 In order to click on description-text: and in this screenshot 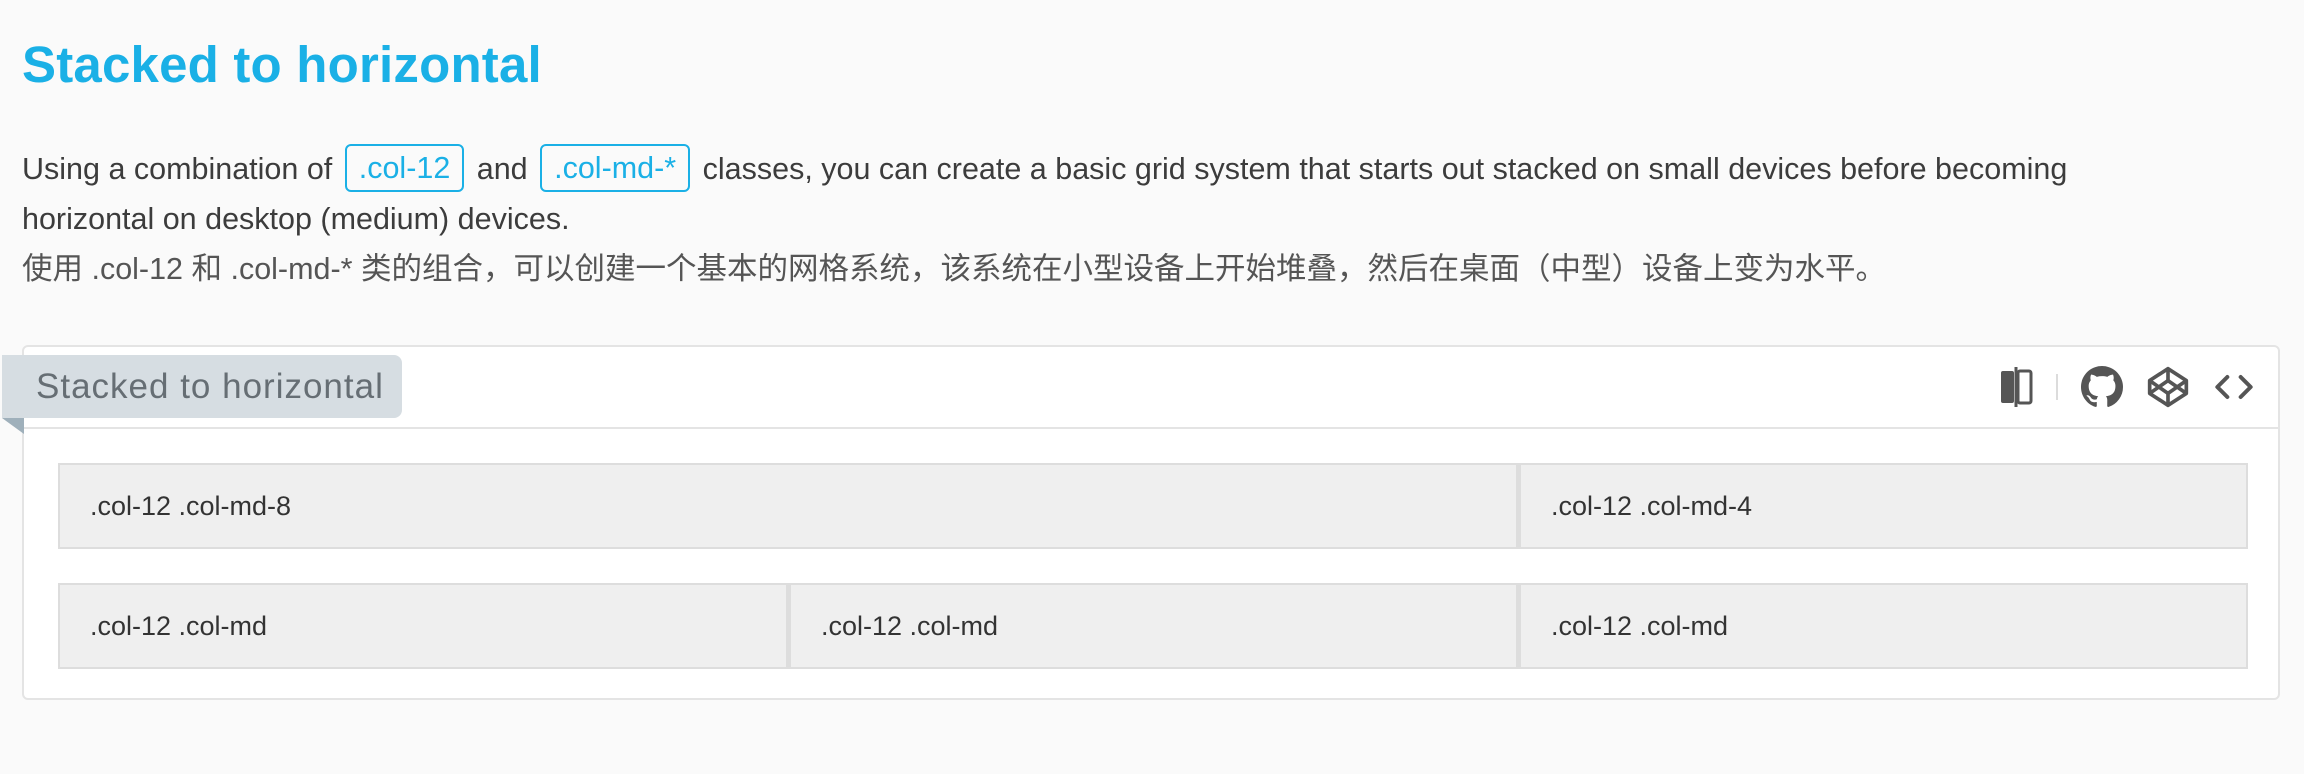, I will do `click(502, 169)`.